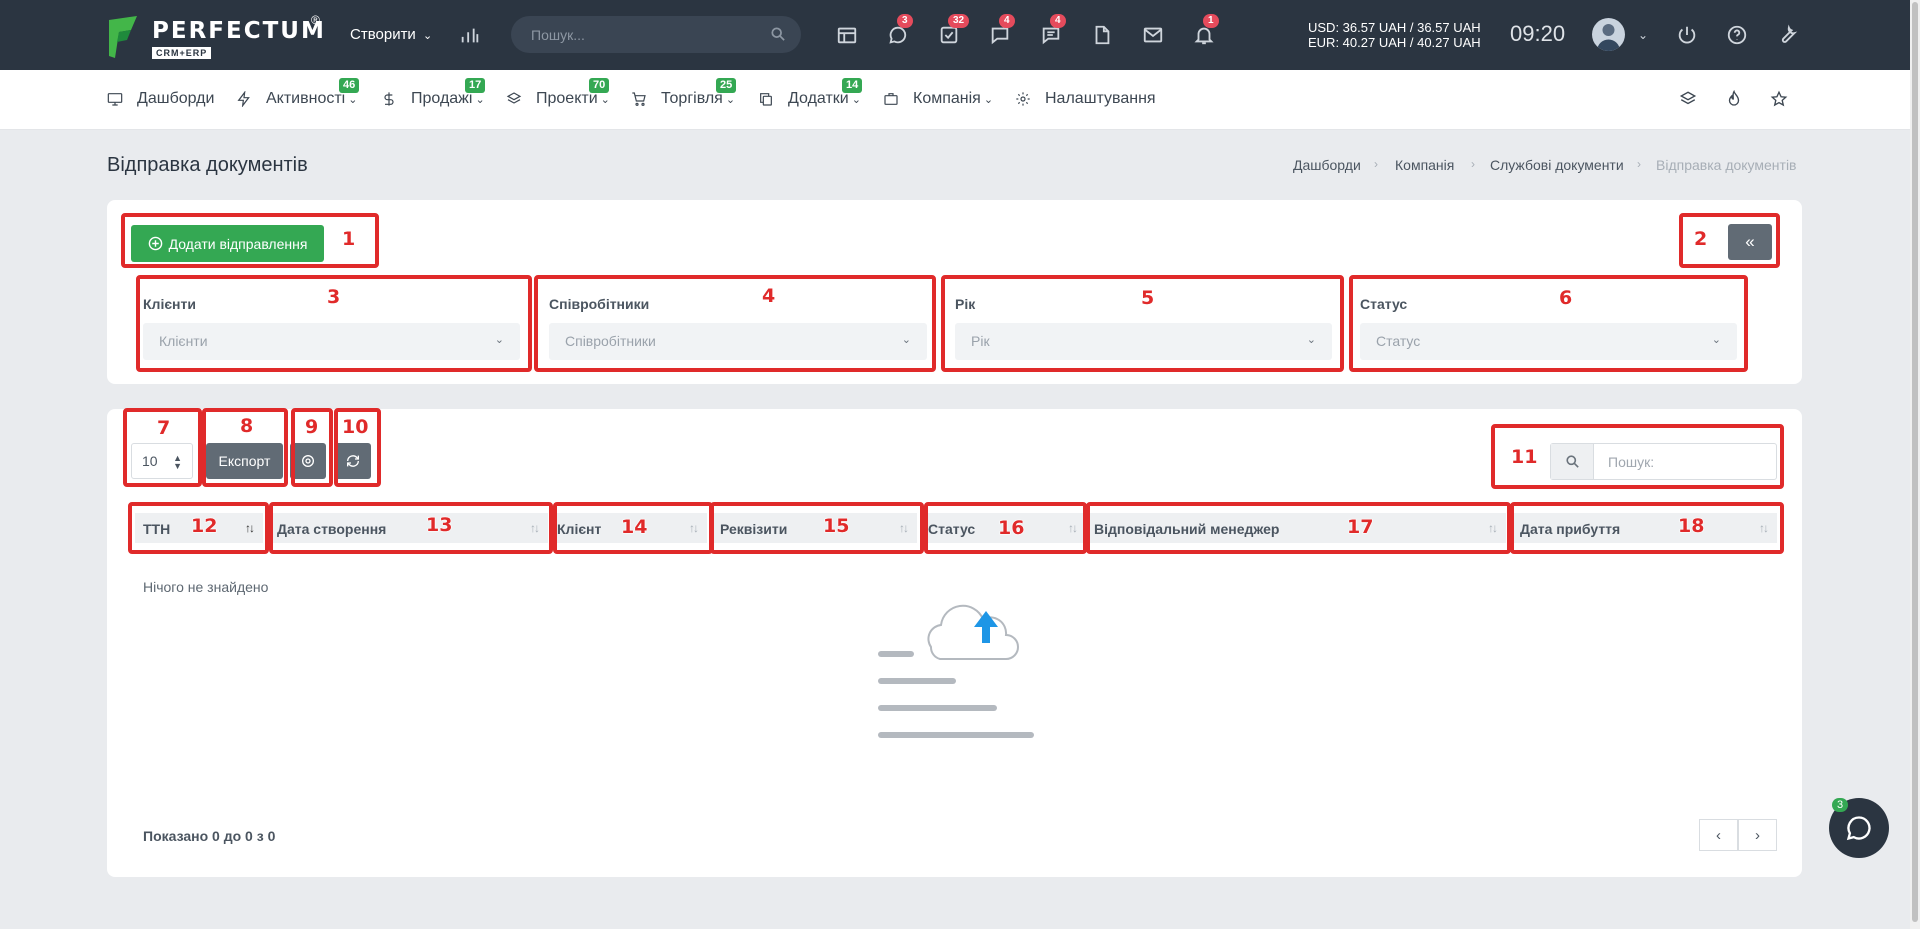 The width and height of the screenshot is (1920, 929). What do you see at coordinates (1726, 165) in the screenshot?
I see `breadcrumb-current: Відправка документів` at bounding box center [1726, 165].